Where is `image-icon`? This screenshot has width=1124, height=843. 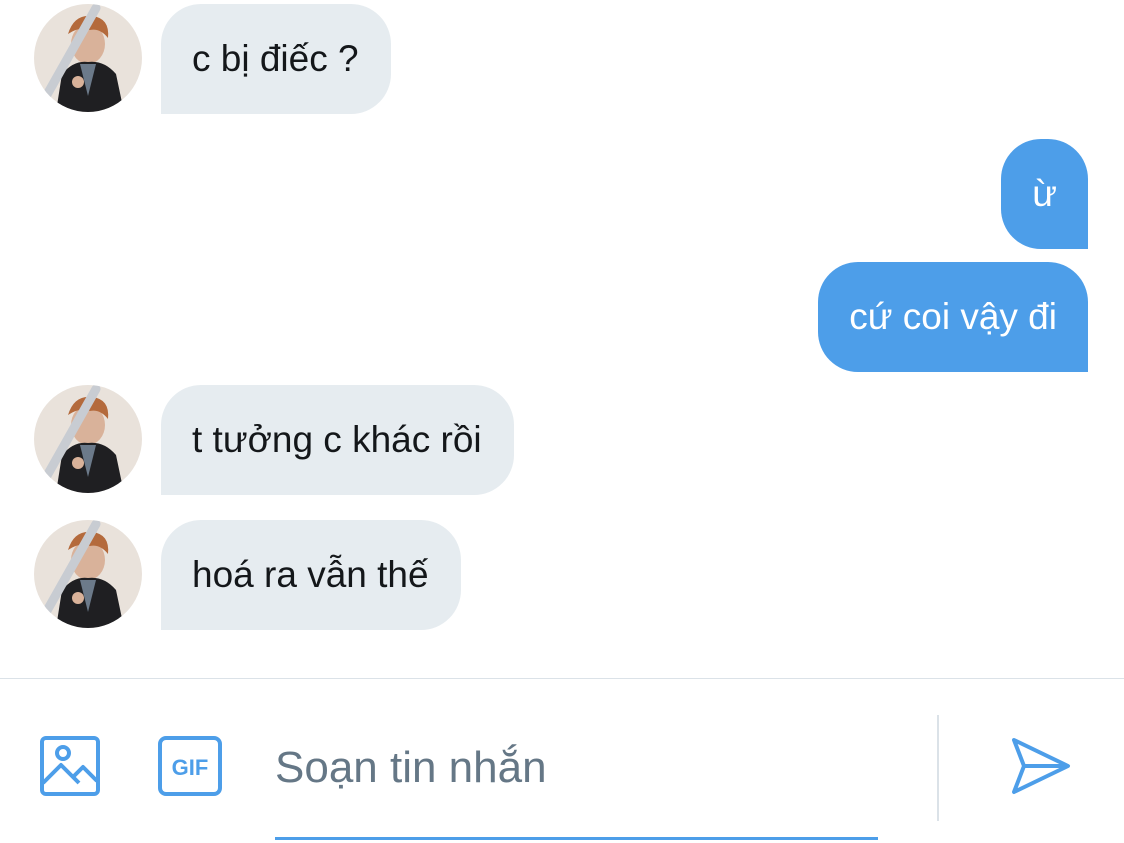 image-icon is located at coordinates (70, 766).